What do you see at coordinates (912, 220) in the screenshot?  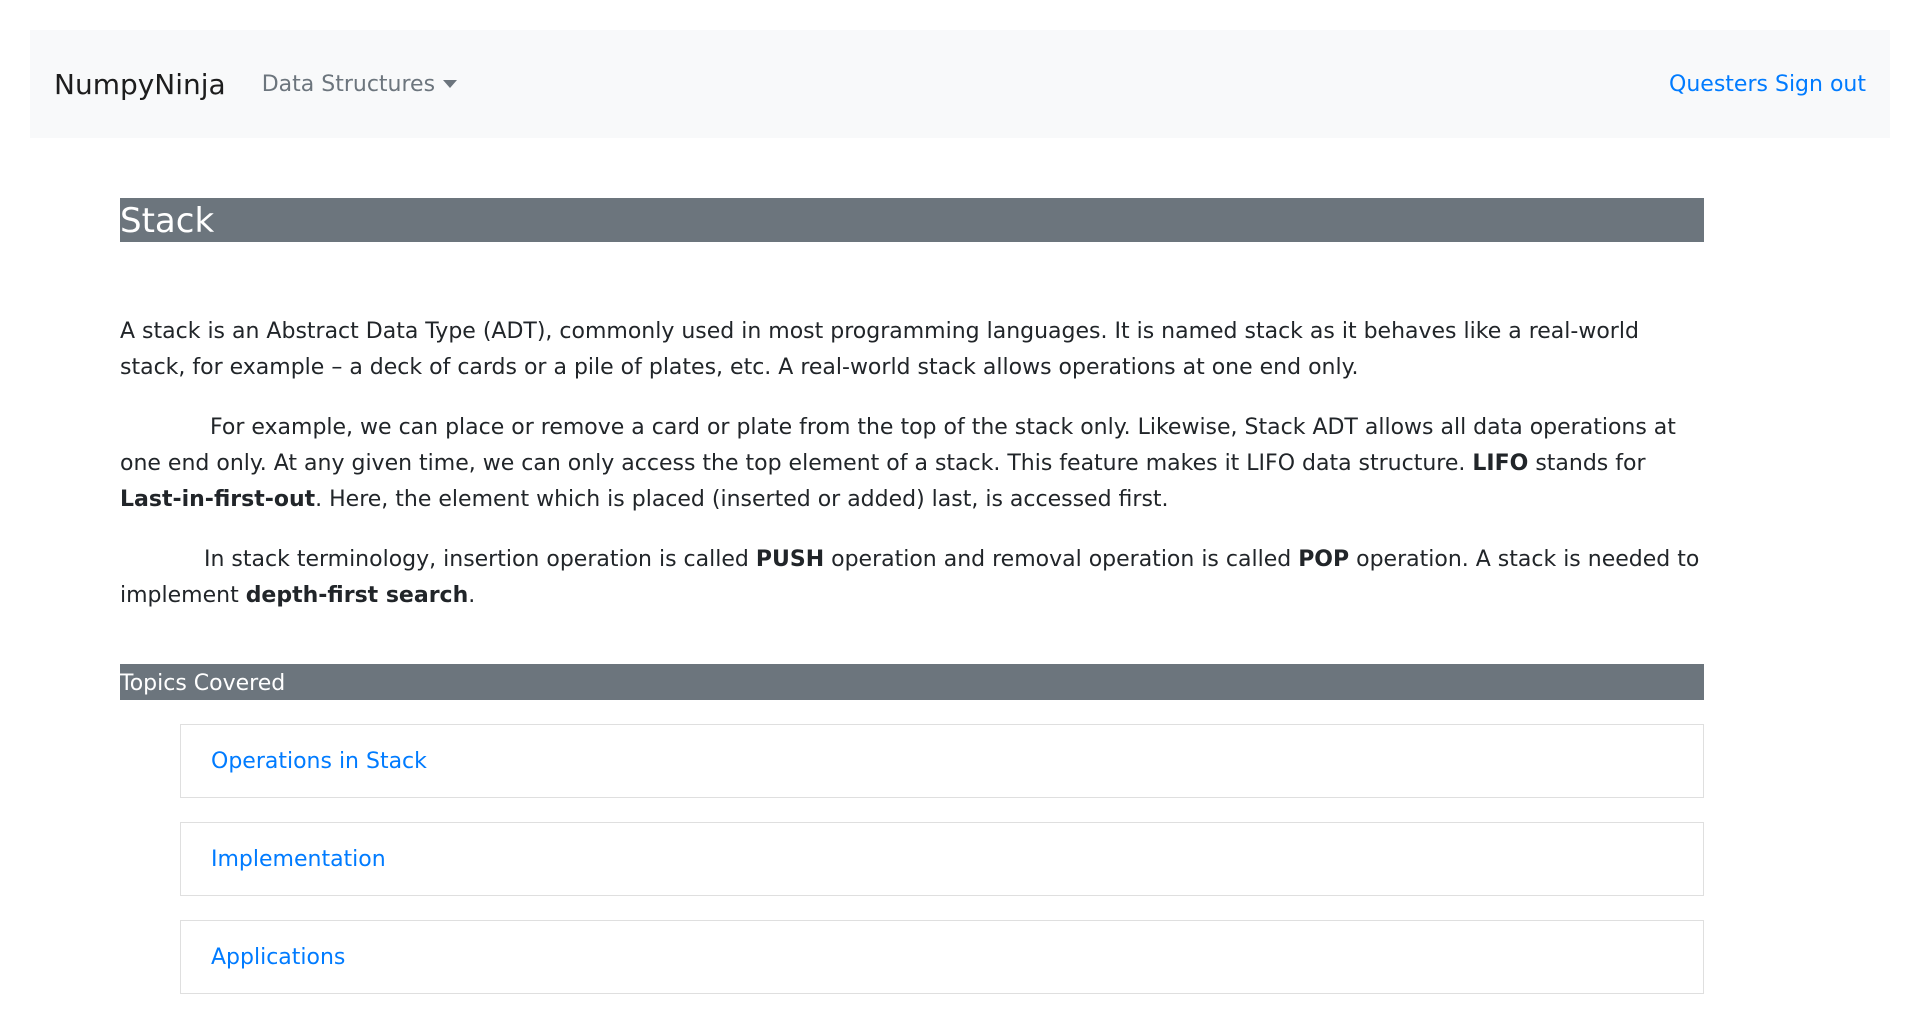 I see `page-title: Stack` at bounding box center [912, 220].